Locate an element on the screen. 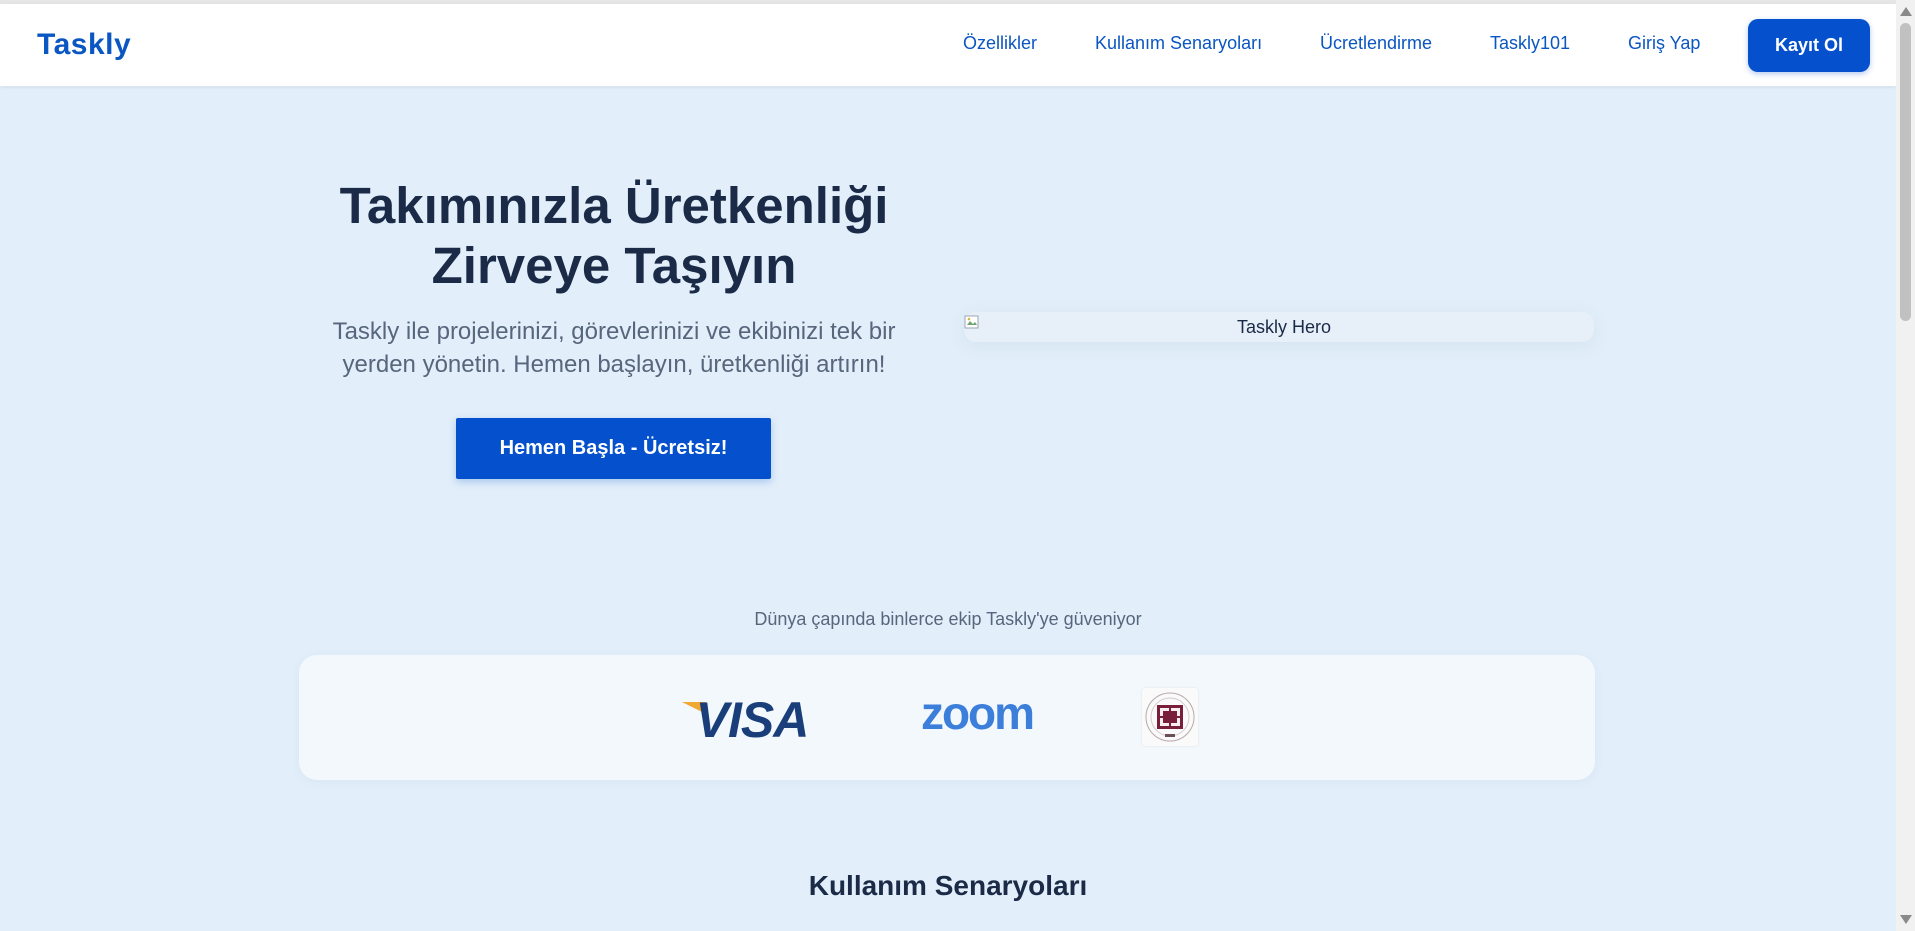  university-seal-logo is located at coordinates (1170, 717).